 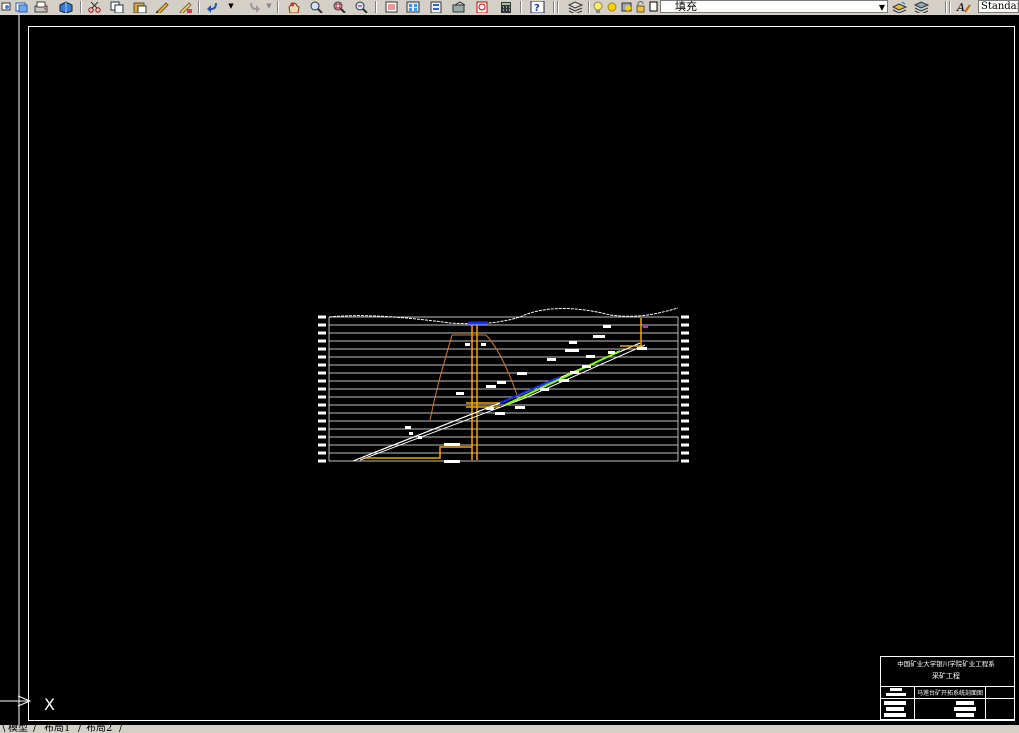 What do you see at coordinates (18, 729) in the screenshot?
I see `tab-model: 模型` at bounding box center [18, 729].